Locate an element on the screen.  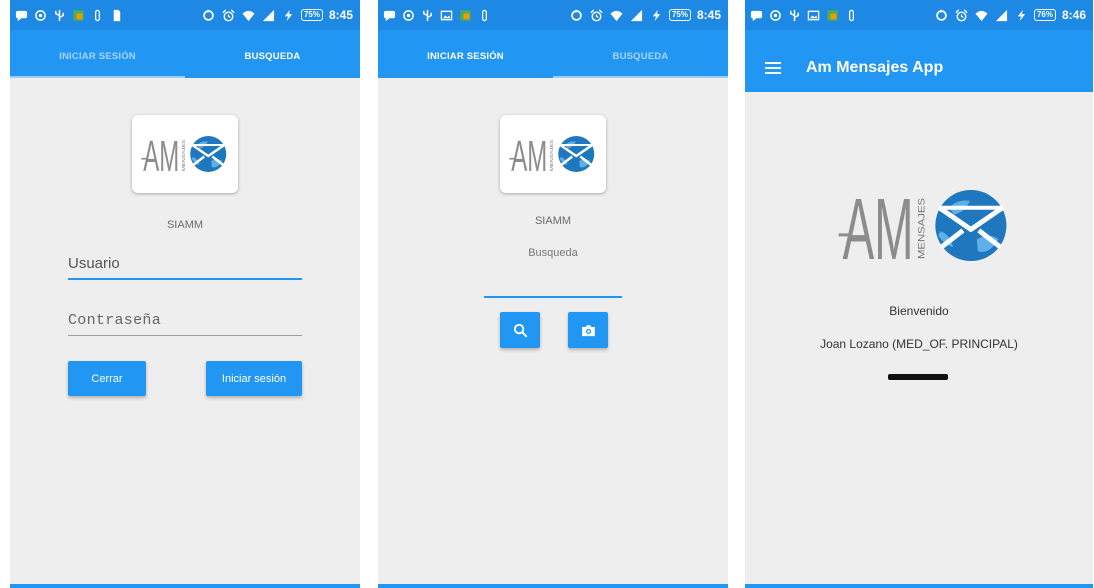
toolbar-title: Am Mensajes App is located at coordinates (875, 67).